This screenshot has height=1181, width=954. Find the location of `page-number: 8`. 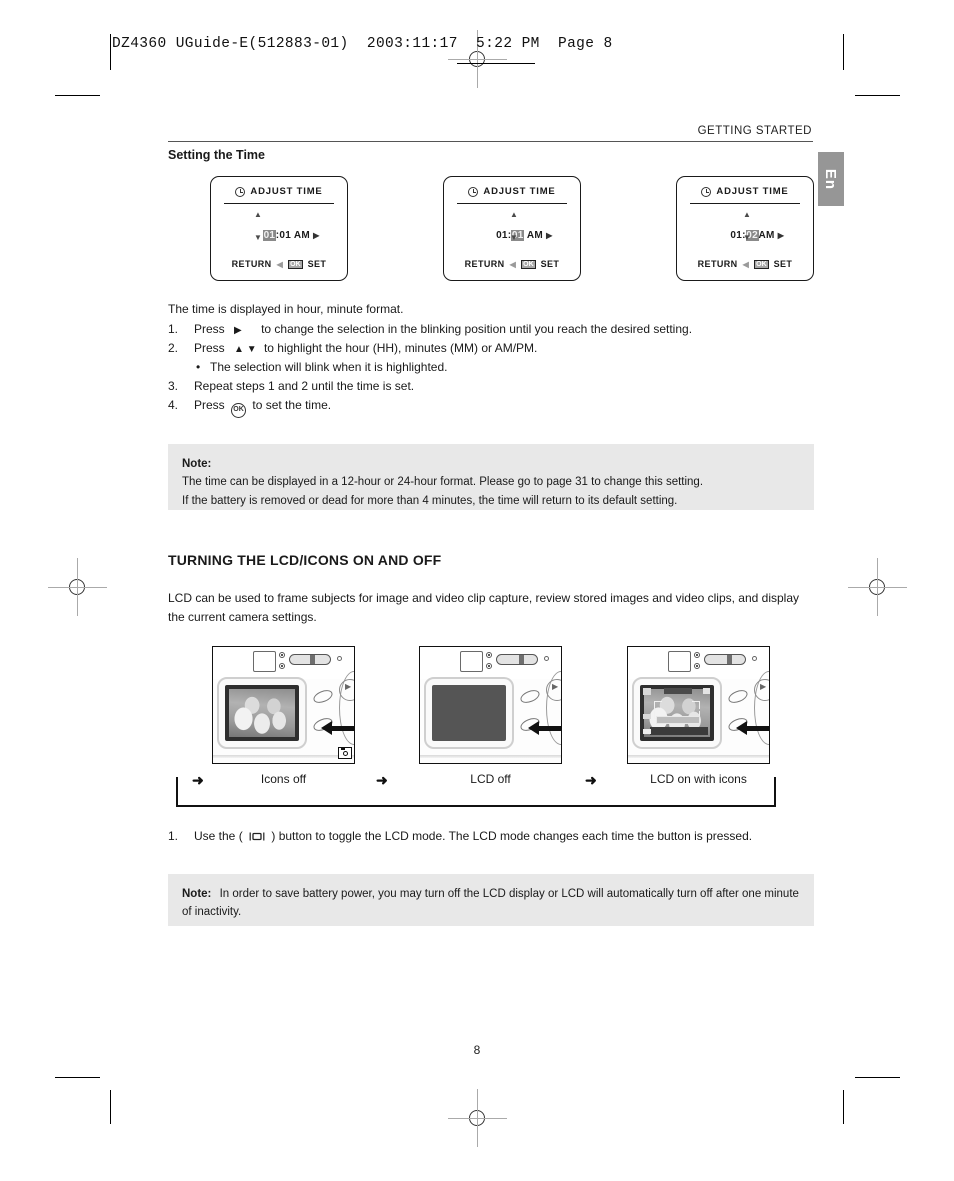

page-number: 8 is located at coordinates (477, 1050).